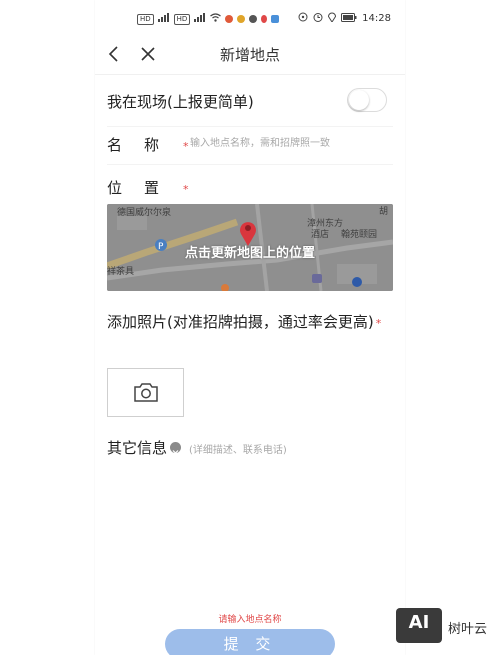 The height and width of the screenshot is (655, 500). I want to click on status-left-icons: HD HD, so click(208, 19).